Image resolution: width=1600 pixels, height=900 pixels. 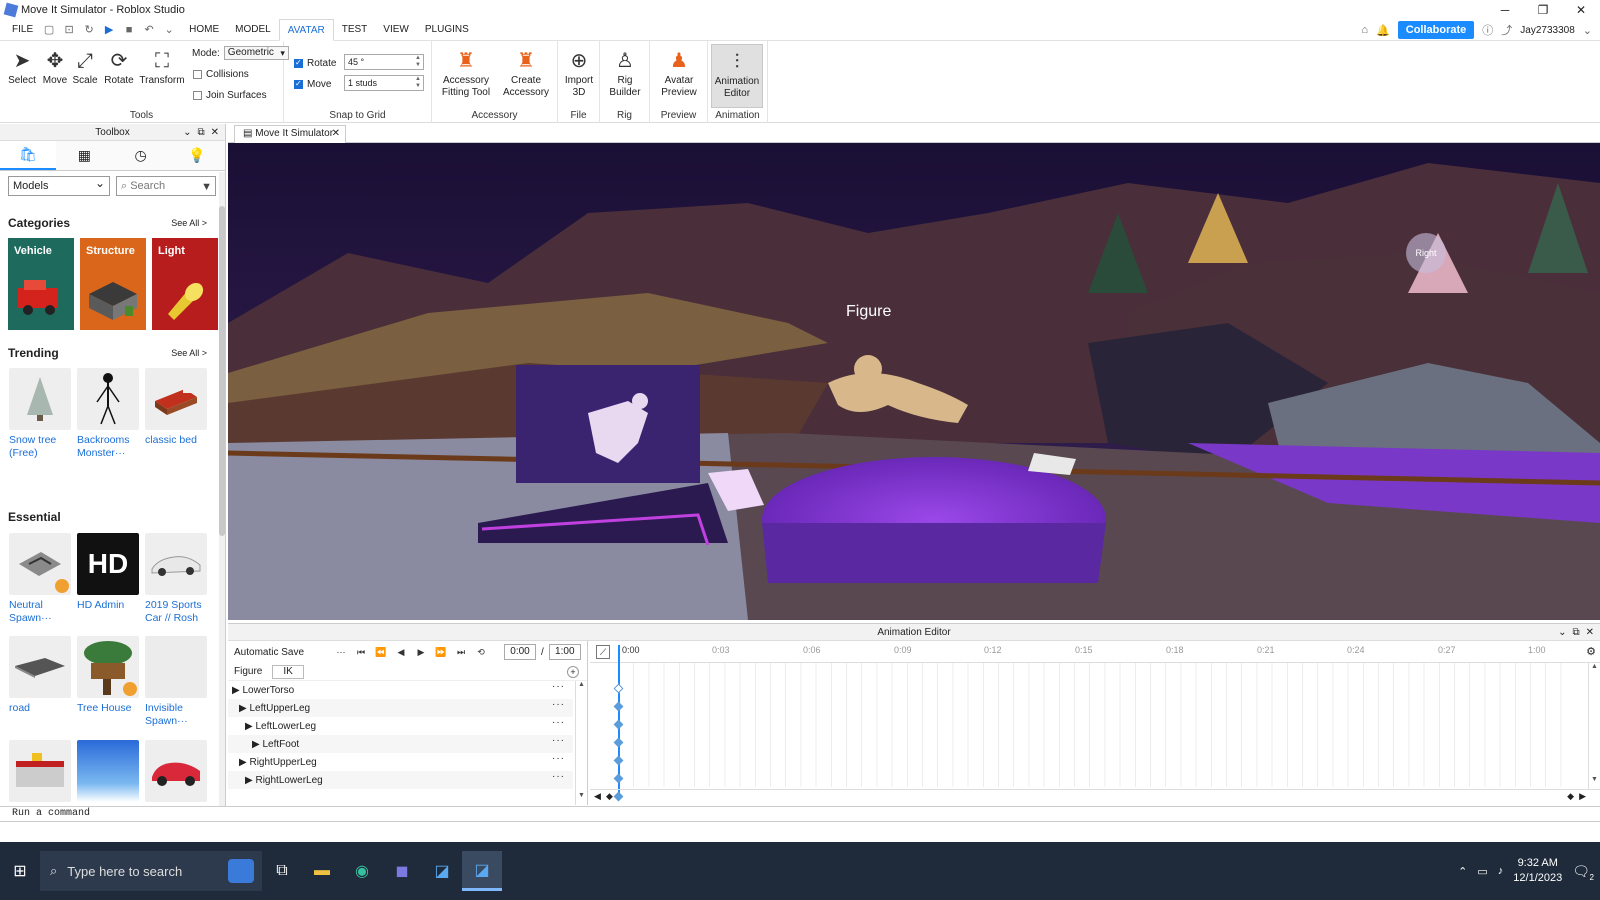 What do you see at coordinates (189, 353) in the screenshot?
I see `trending-see-all-link: See All >` at bounding box center [189, 353].